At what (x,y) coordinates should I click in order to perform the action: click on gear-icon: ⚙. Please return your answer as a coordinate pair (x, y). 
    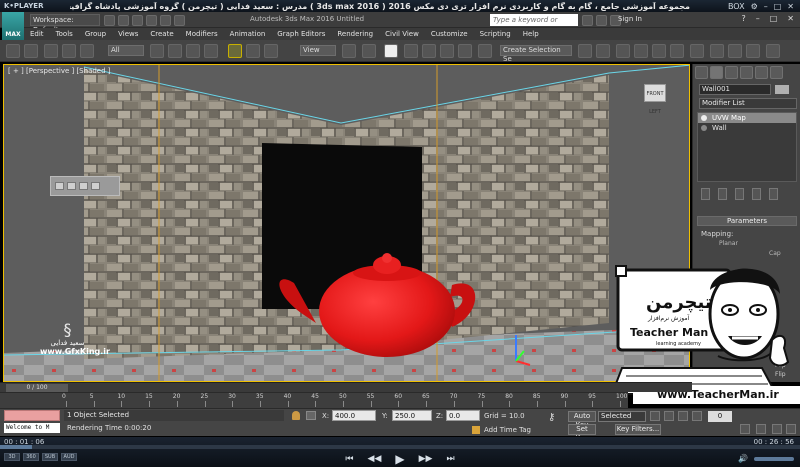
    Looking at the image, I should click on (754, 6).